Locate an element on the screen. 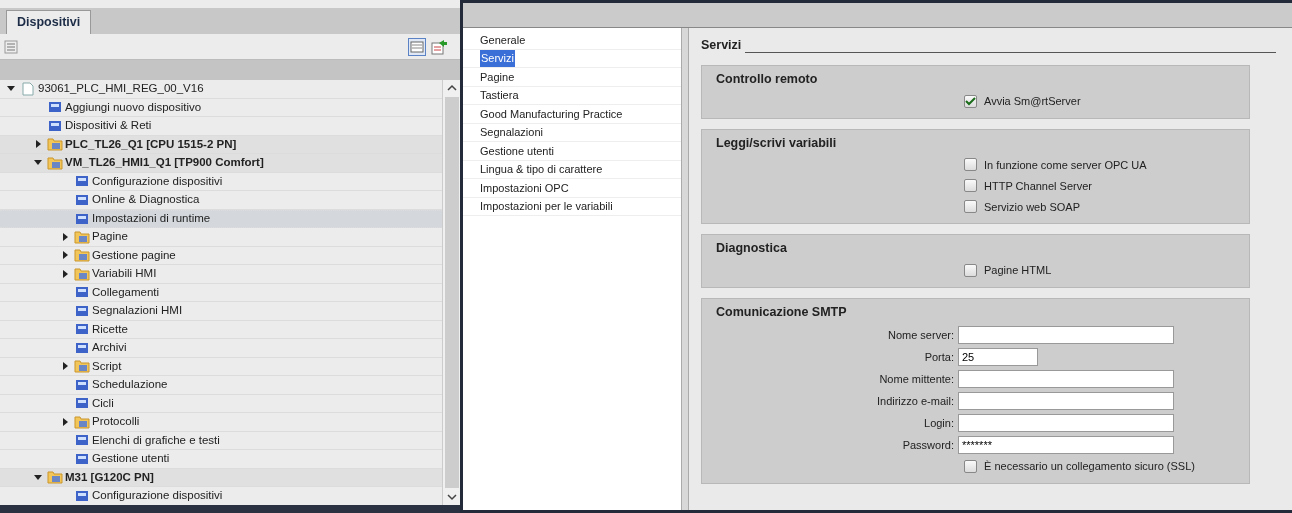 This screenshot has height=513, width=1292. nav-item: Good Manufacturing Practice is located at coordinates (551, 113).